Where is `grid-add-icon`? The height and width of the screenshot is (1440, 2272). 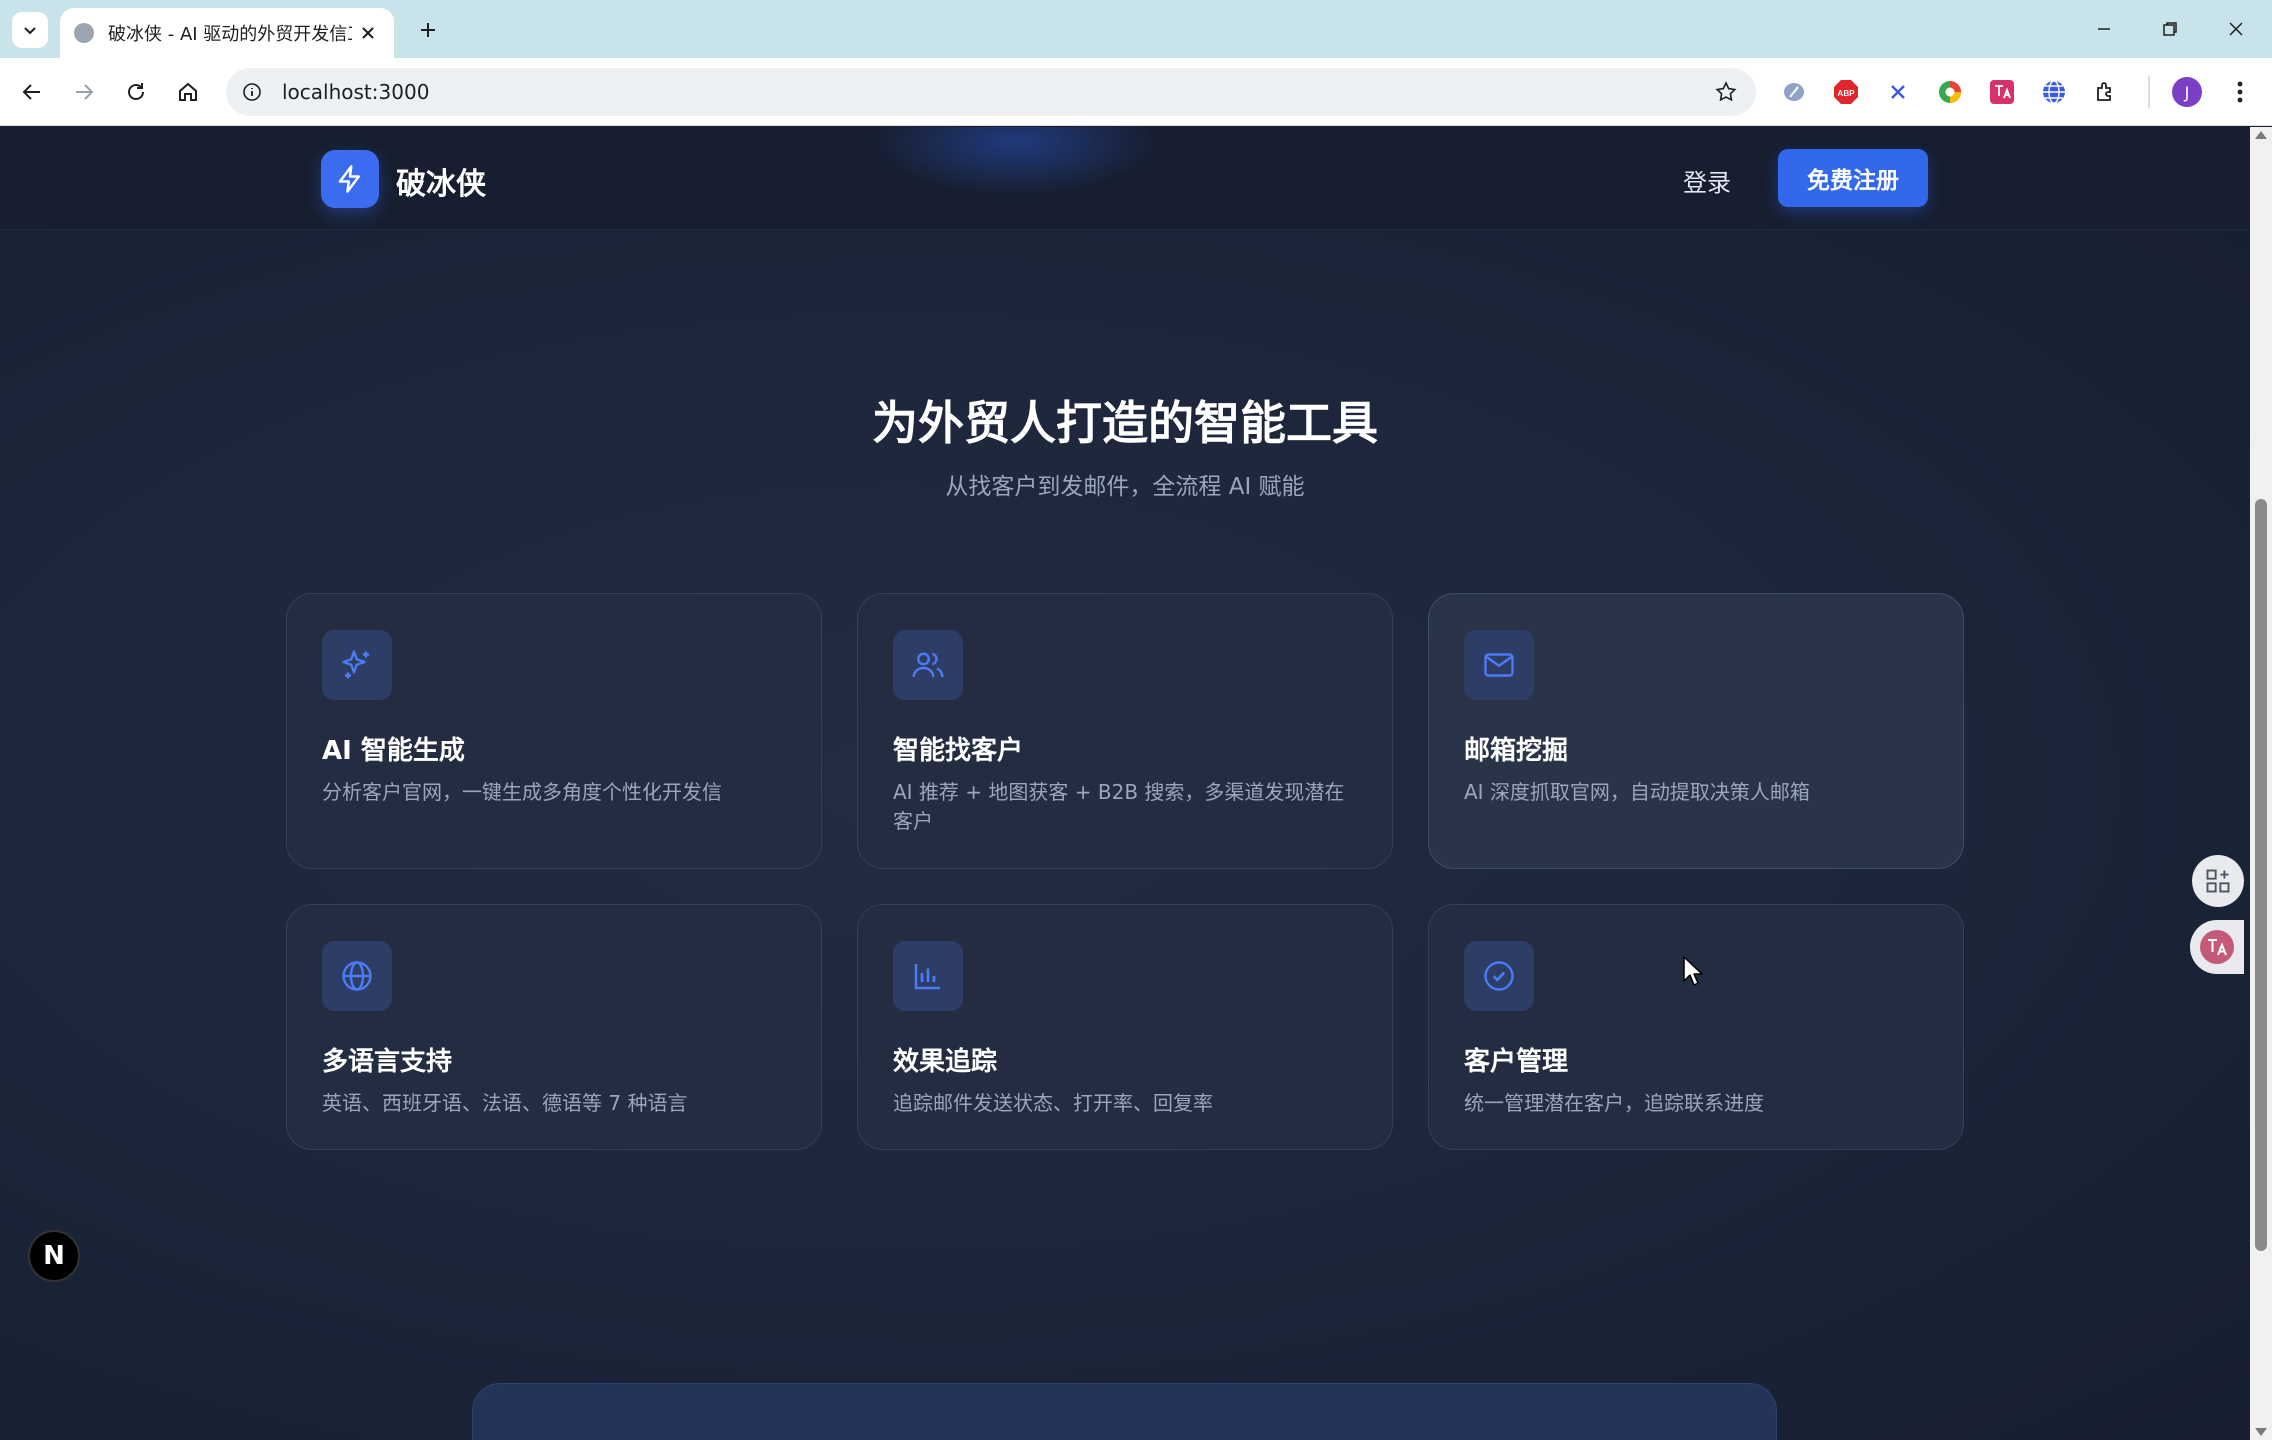
grid-add-icon is located at coordinates (2218, 881).